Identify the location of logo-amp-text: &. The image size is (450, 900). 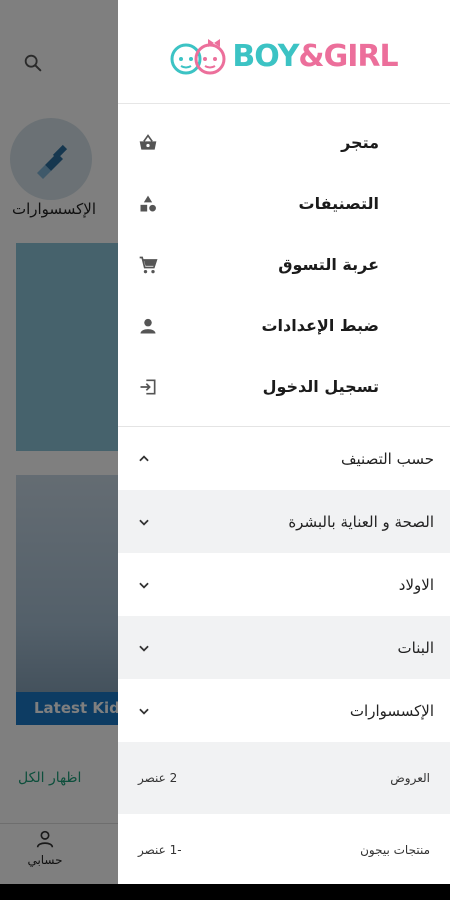
(311, 56).